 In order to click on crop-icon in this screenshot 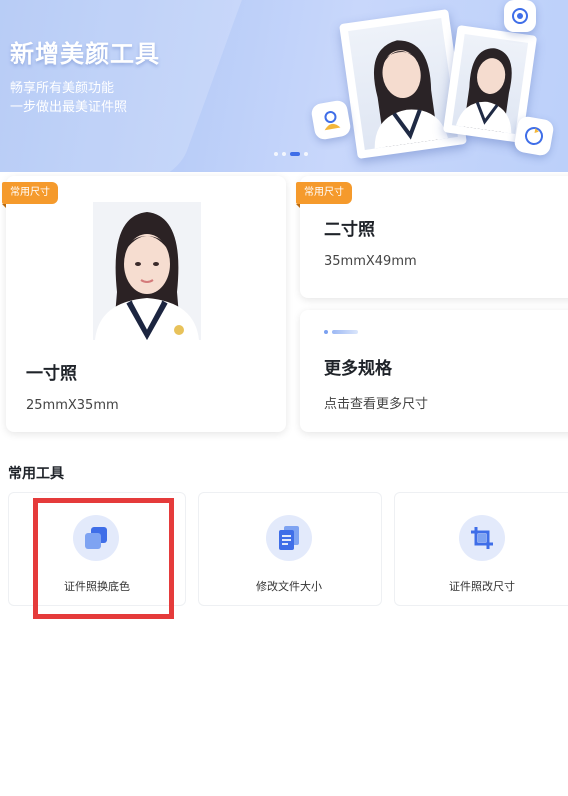, I will do `click(482, 538)`.